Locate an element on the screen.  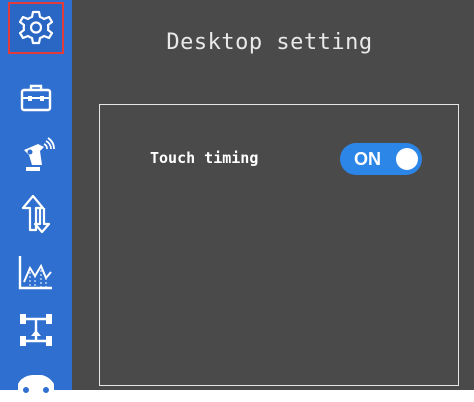
toggle-state-text: ON is located at coordinates (367, 158).